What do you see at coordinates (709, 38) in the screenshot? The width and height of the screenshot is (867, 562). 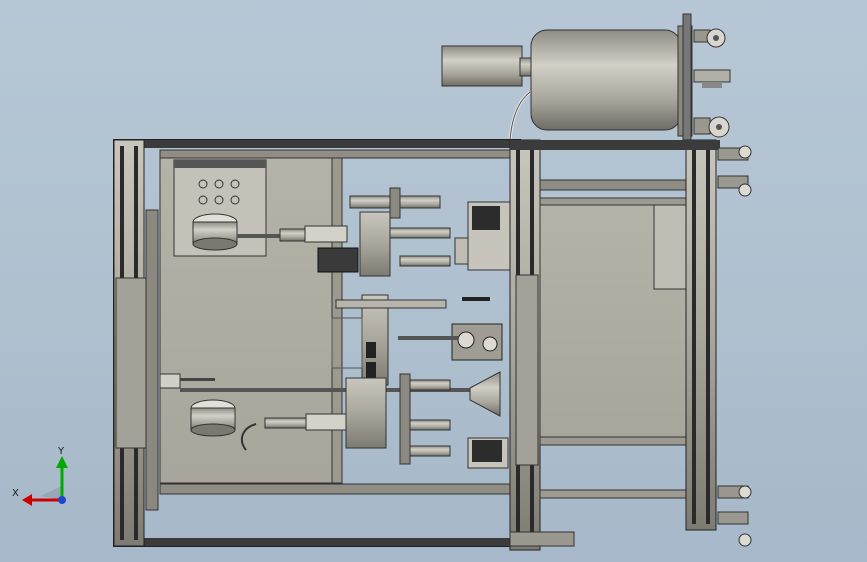 I see `caster-wheel-top` at bounding box center [709, 38].